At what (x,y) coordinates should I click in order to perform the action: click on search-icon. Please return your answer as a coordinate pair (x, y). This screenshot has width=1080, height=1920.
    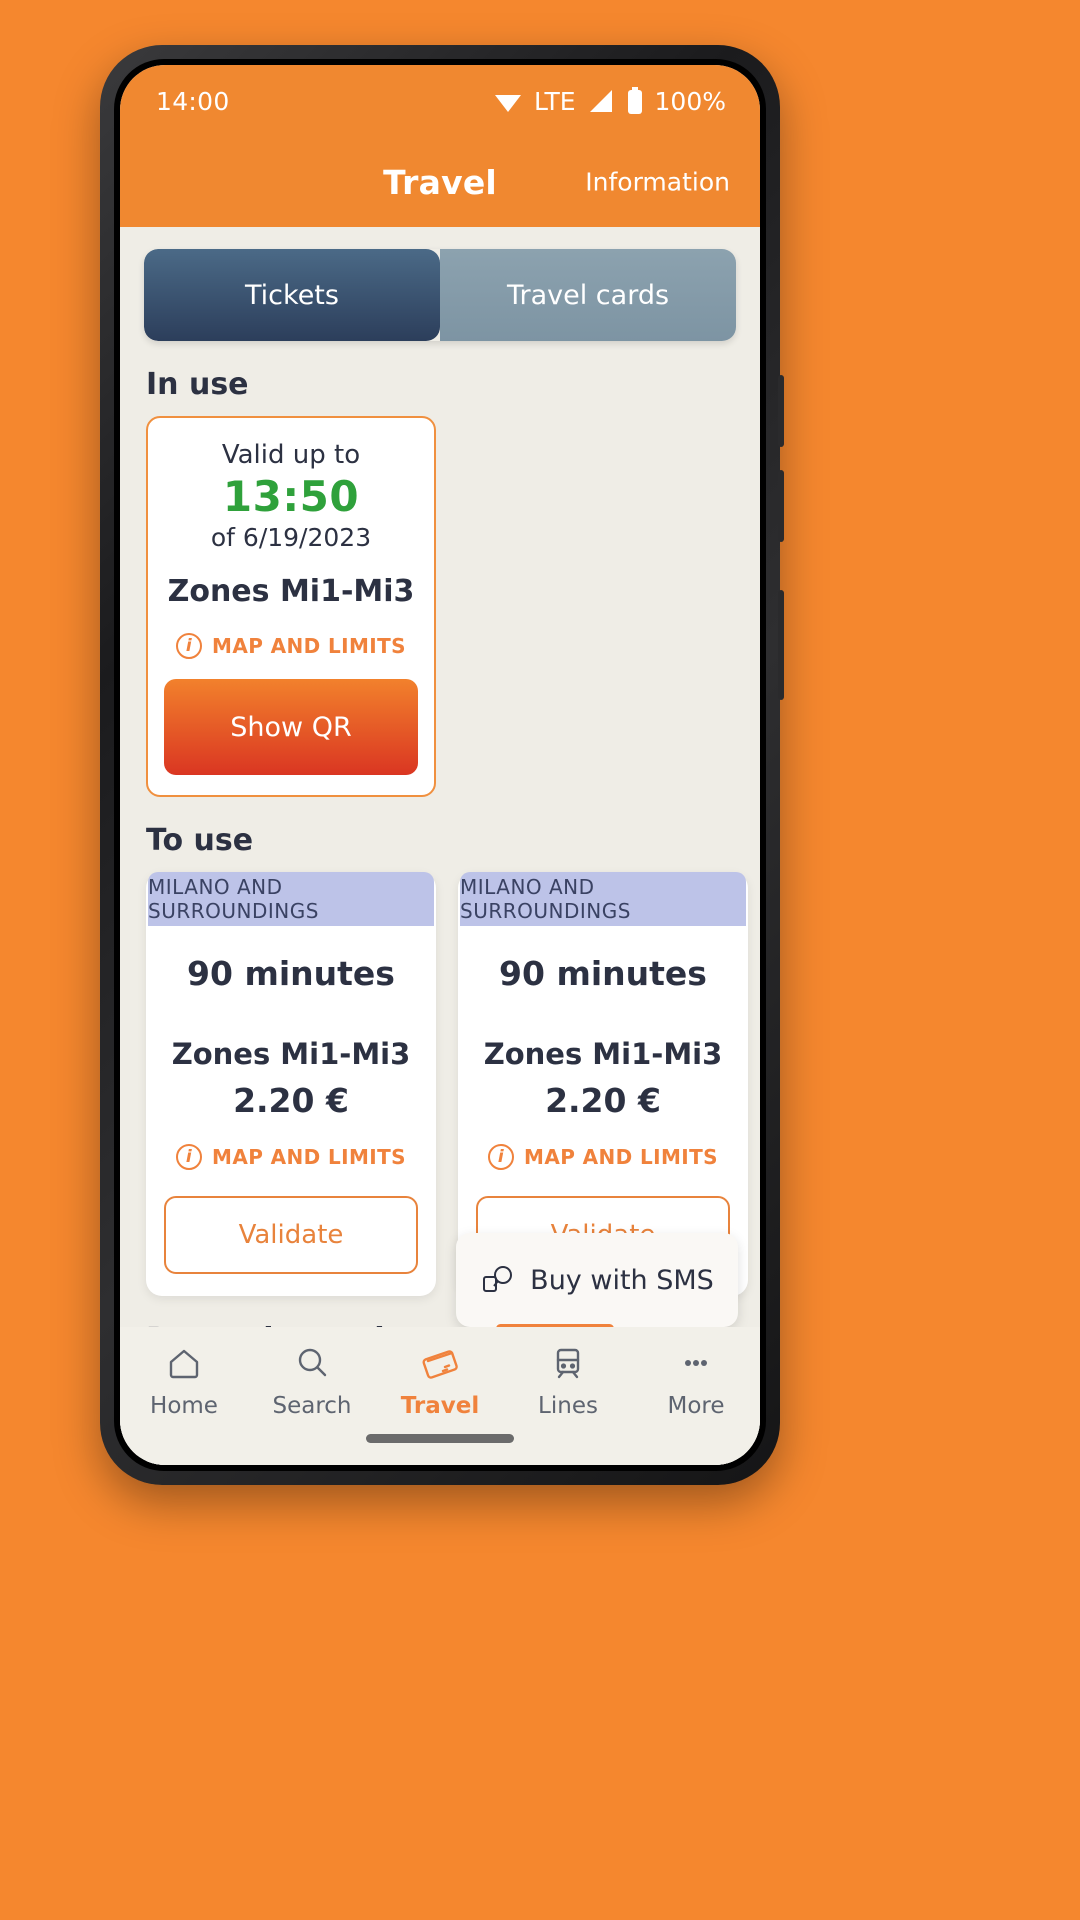
    Looking at the image, I should click on (312, 1363).